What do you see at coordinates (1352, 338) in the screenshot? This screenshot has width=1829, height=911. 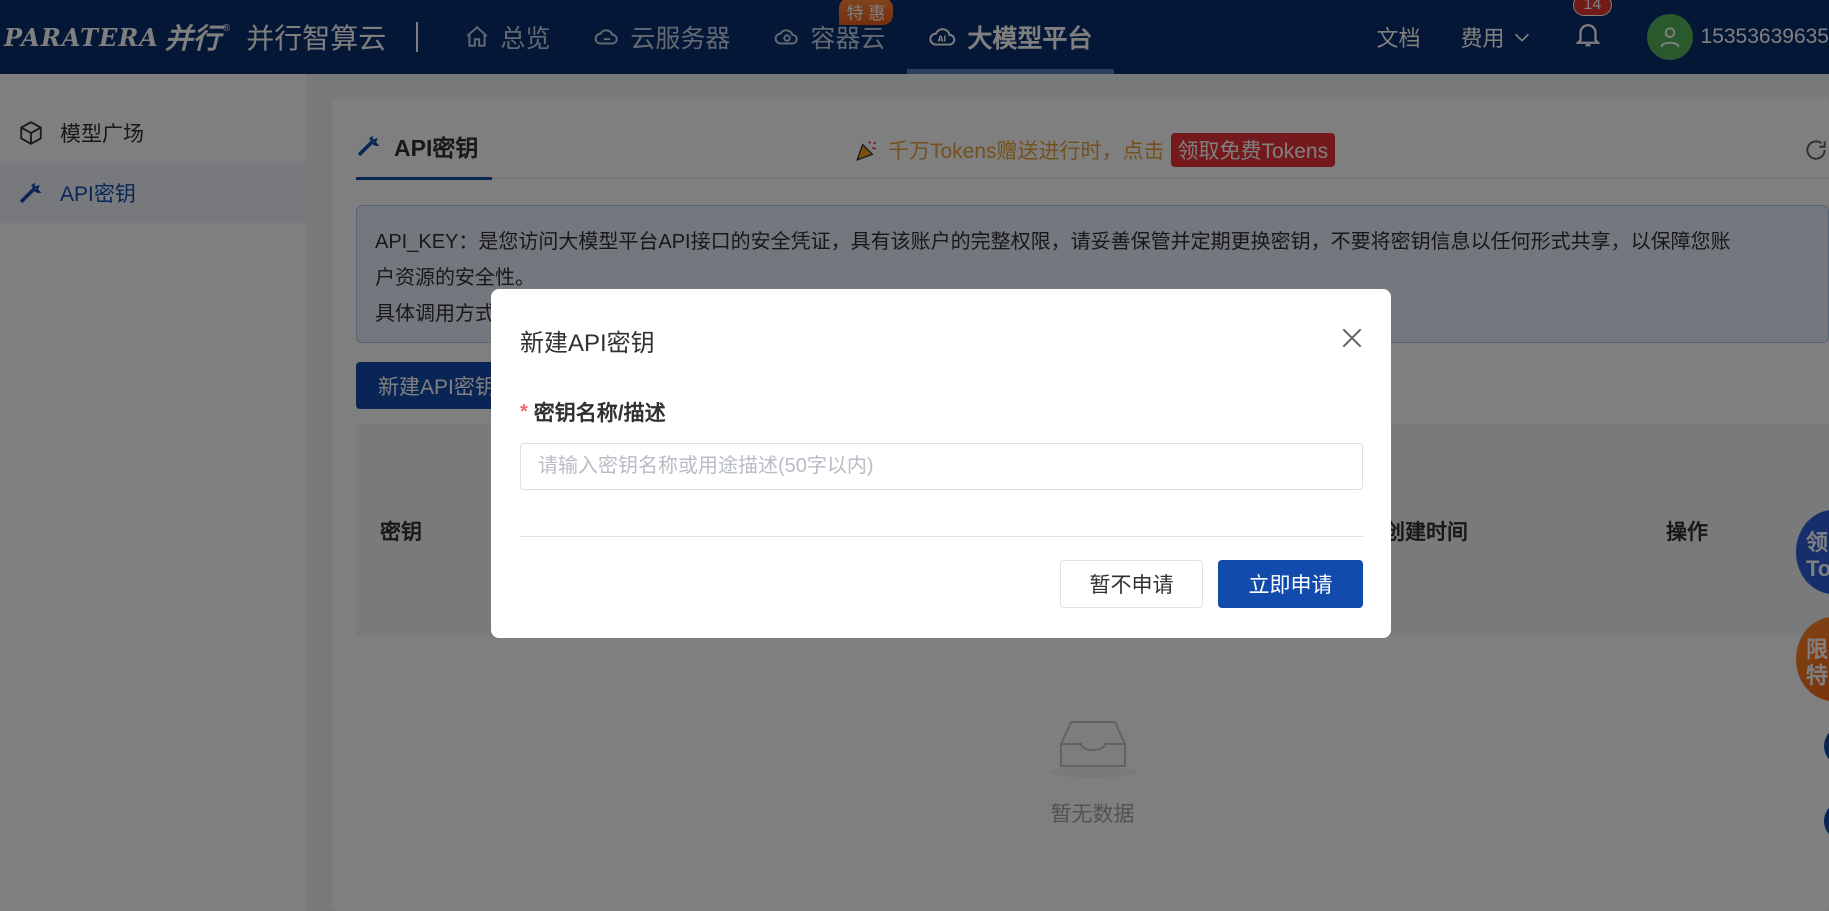 I see `close-icon` at bounding box center [1352, 338].